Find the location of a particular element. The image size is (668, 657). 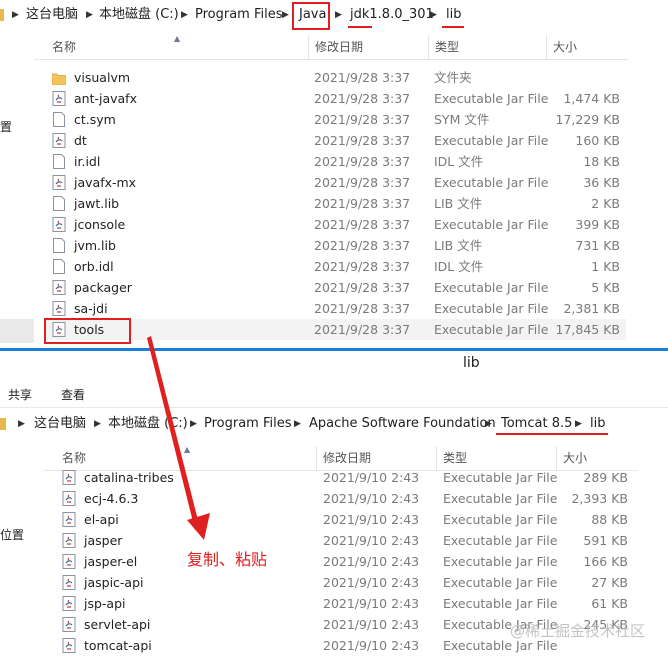

arrow-head is located at coordinates (198, 526).